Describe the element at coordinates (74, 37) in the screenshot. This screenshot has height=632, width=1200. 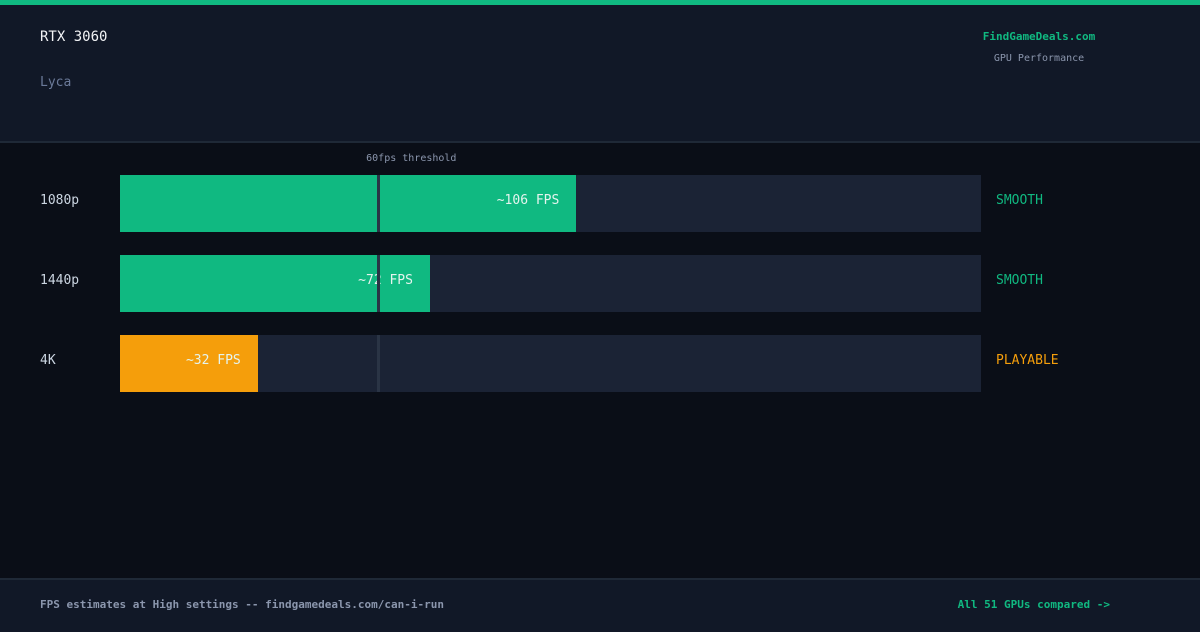
I see `gpu-title: RTX 3060` at that location.